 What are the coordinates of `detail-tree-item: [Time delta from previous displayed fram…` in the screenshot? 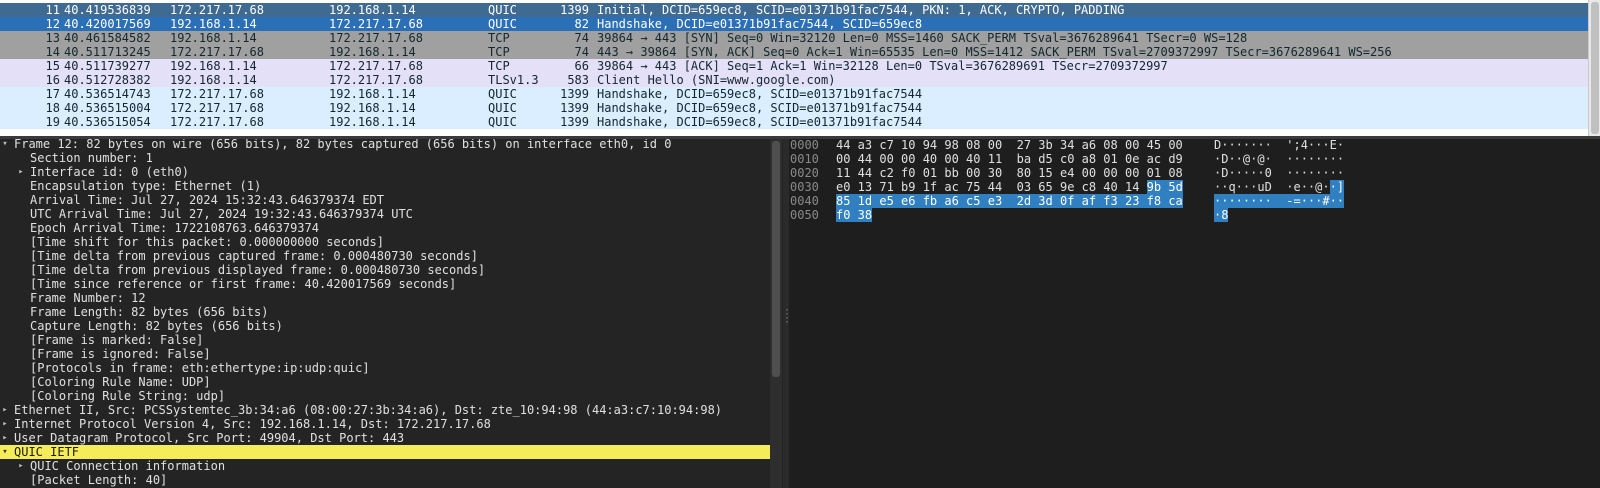 It's located at (385, 270).